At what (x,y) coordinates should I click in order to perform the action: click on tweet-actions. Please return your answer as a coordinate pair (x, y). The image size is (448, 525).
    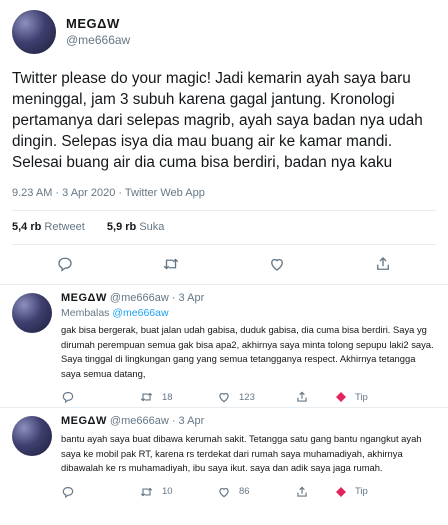
    Looking at the image, I should click on (224, 264).